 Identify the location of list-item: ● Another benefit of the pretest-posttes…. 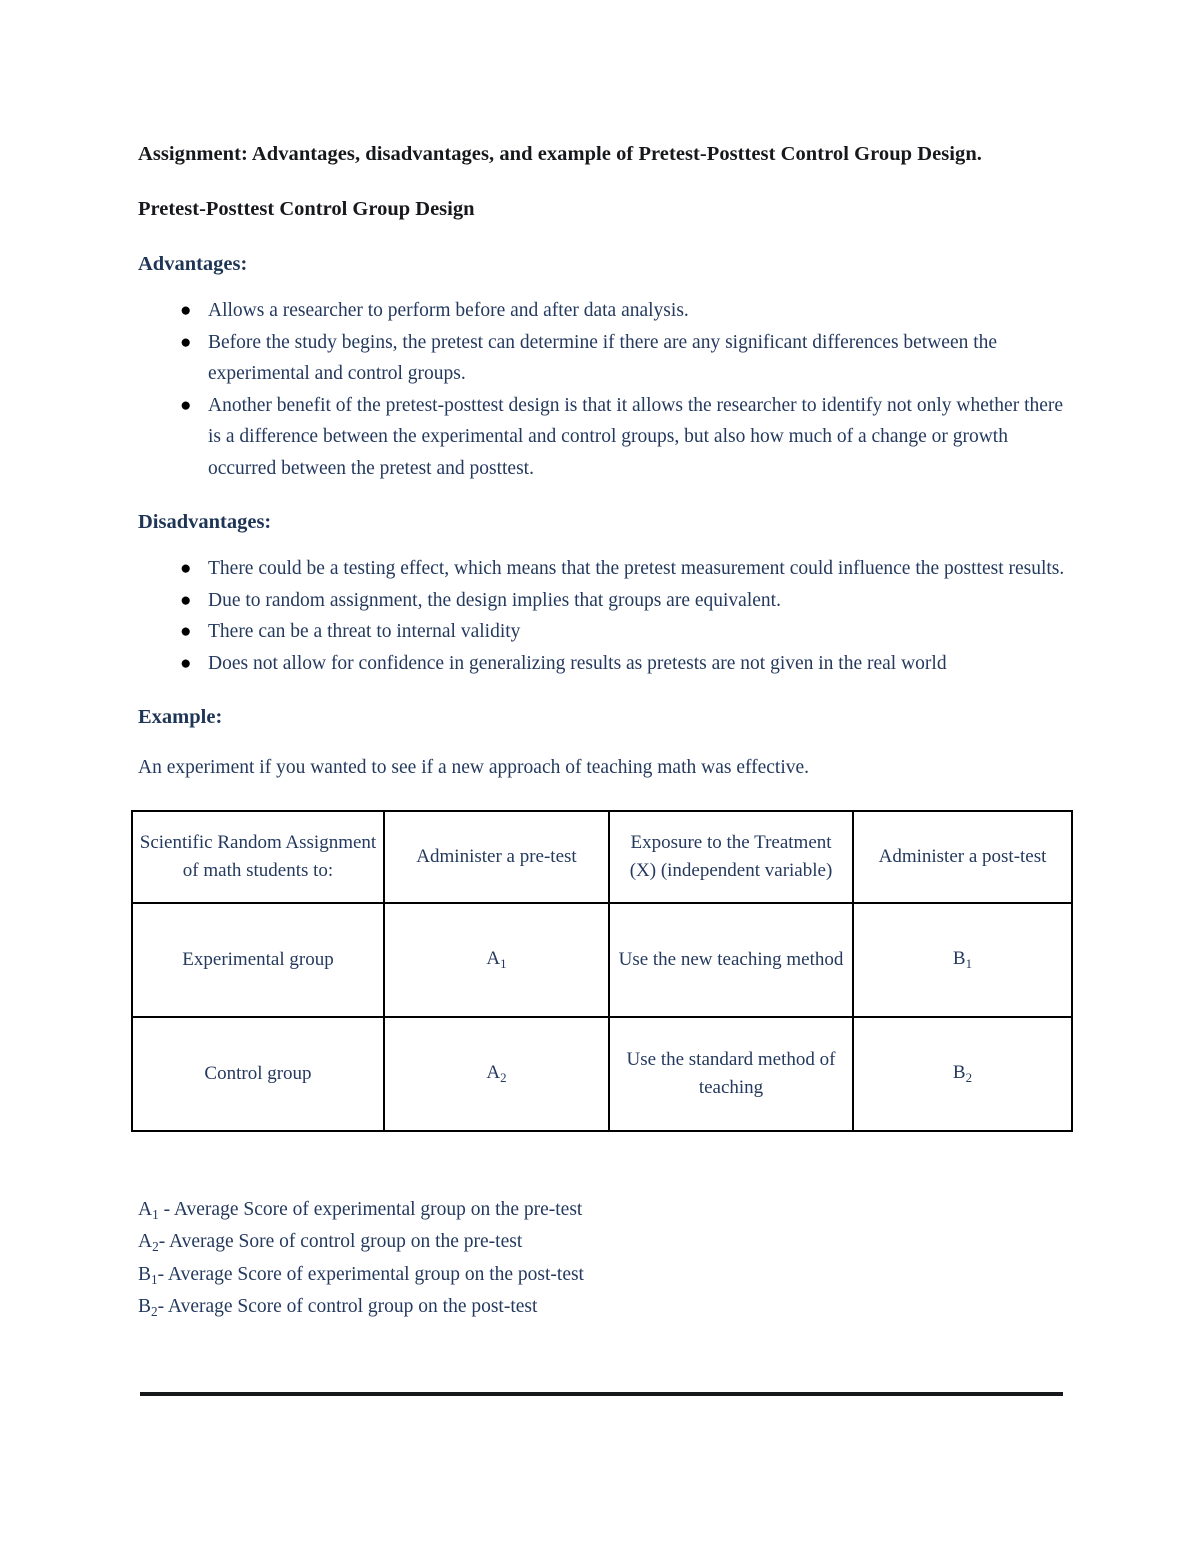
(605, 437).